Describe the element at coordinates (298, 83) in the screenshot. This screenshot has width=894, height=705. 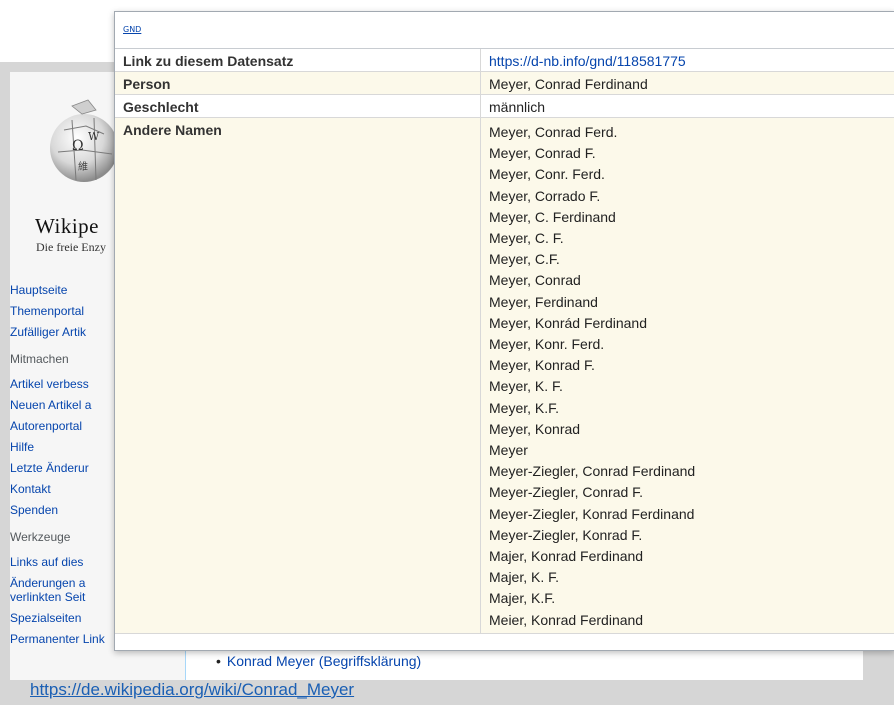
I see `row-label-person: Person` at that location.